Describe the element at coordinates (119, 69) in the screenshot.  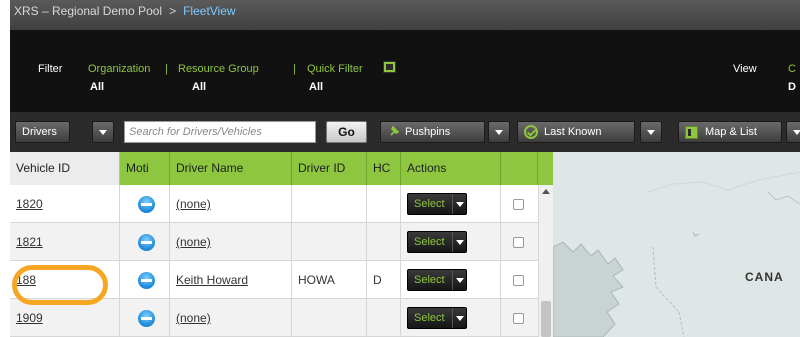
I see `organization-filter-link: Organization` at that location.